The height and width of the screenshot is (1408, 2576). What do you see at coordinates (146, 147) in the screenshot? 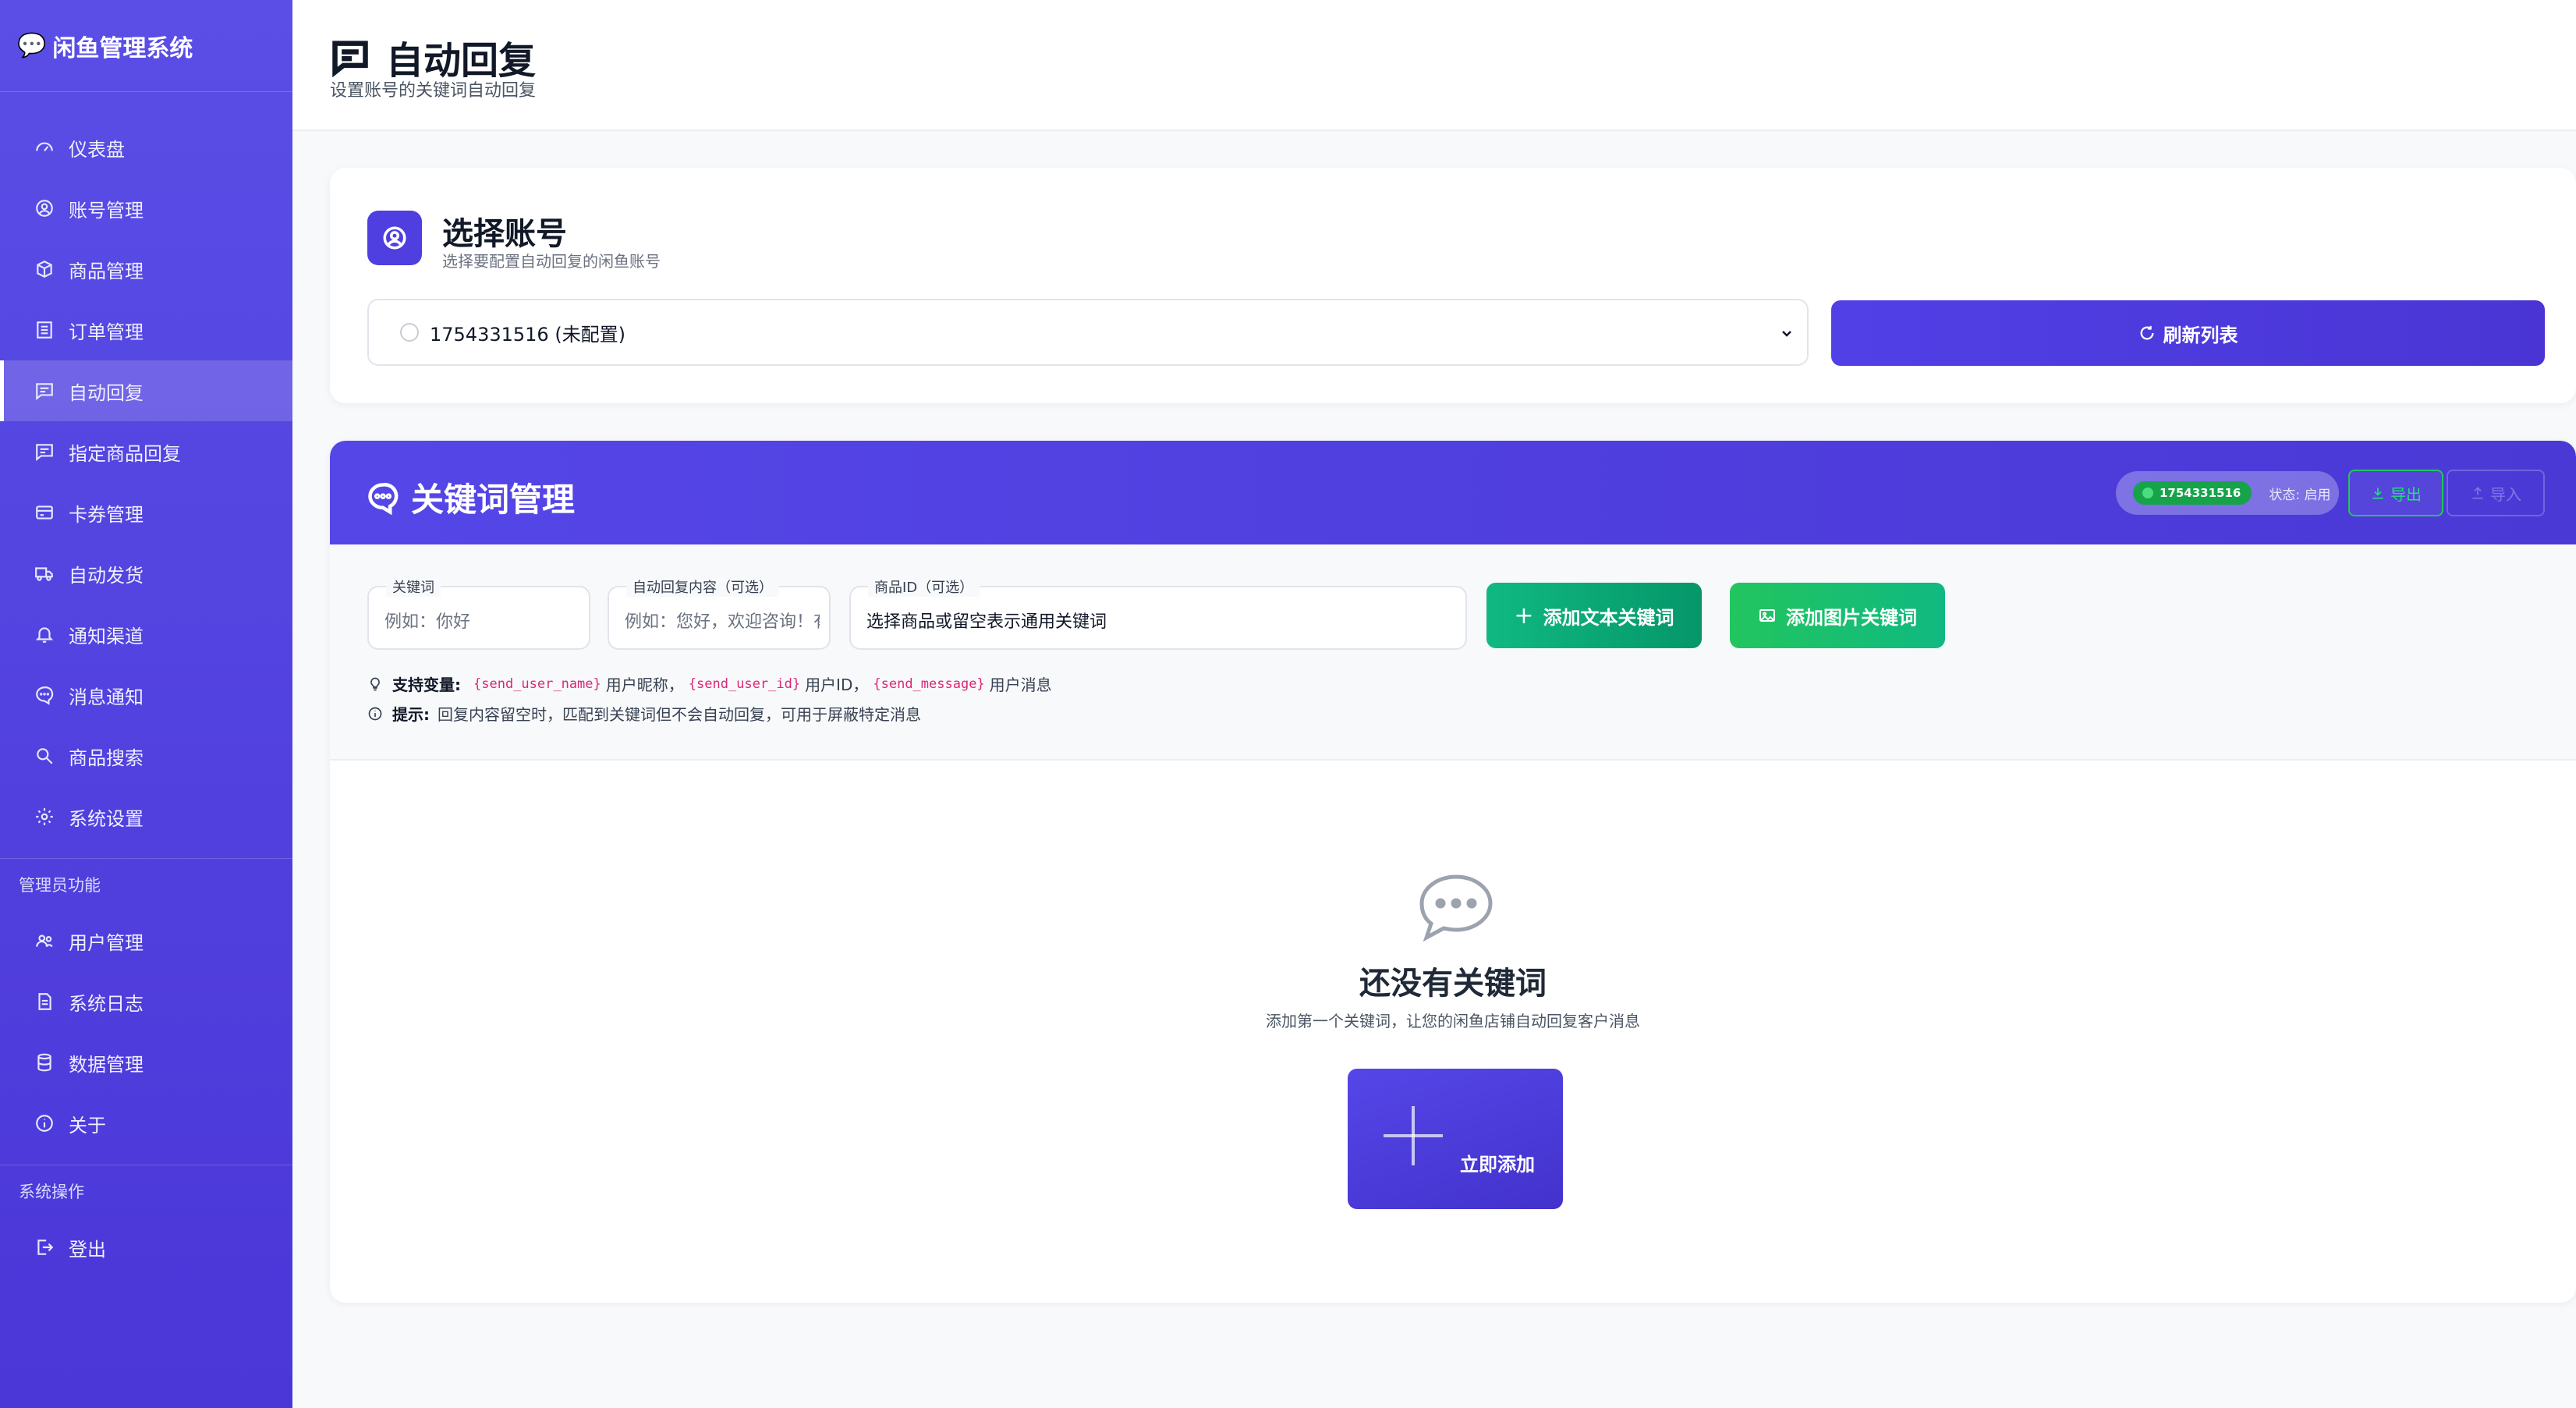
I see `sidebar-item-dashboard: 仪表盘` at bounding box center [146, 147].